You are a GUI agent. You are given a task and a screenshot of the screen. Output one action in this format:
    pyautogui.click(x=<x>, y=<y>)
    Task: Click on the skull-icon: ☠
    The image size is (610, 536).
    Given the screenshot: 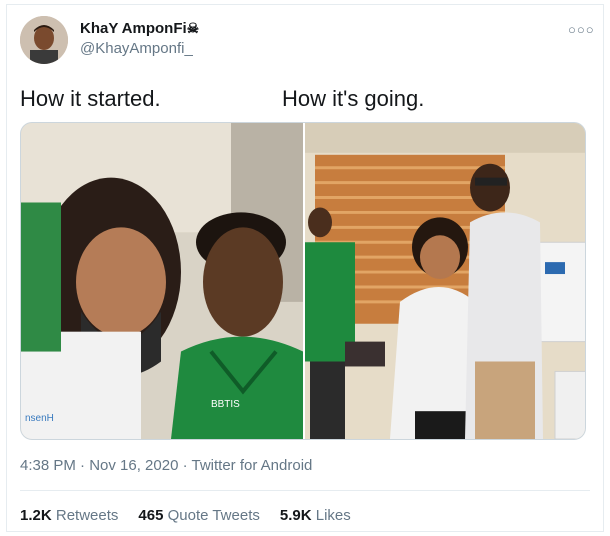 What is the action you would take?
    pyautogui.click(x=193, y=28)
    